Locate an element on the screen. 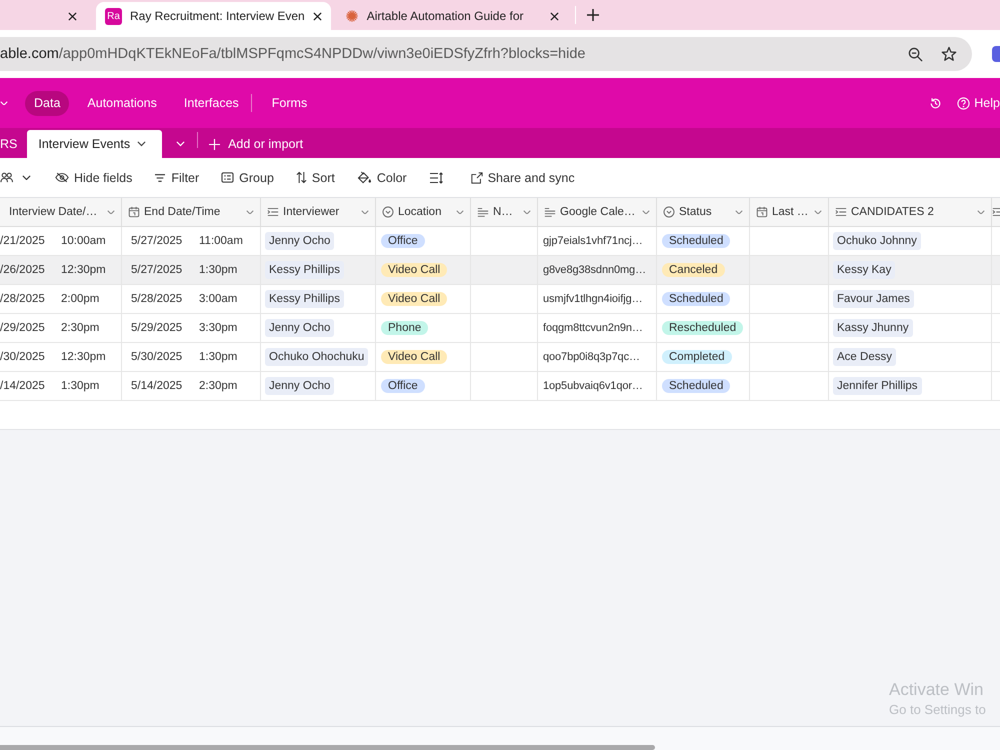  help-button: Help is located at coordinates (978, 103).